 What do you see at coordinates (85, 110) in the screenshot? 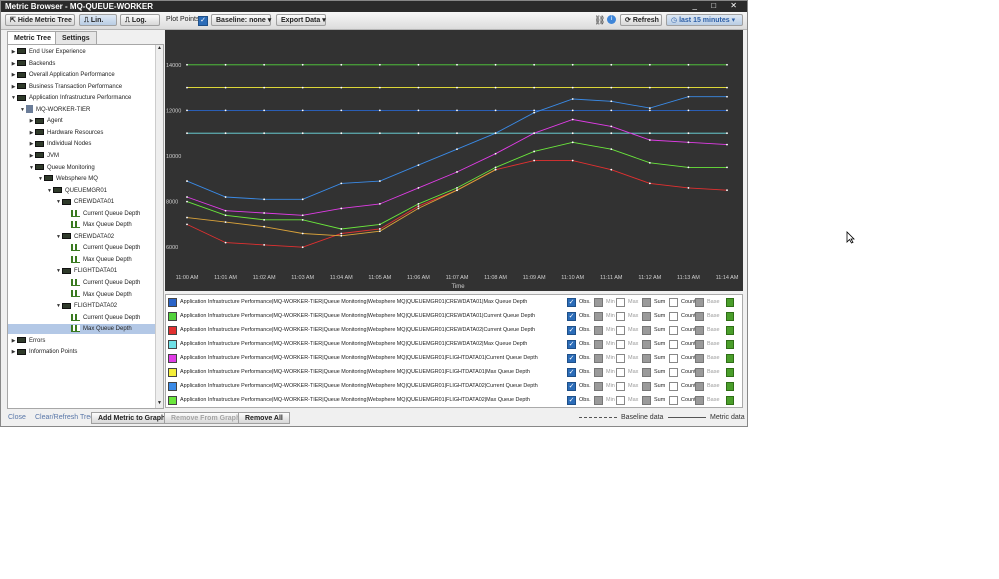
I see `tree-node: ▼ MQ-WORKER-TIER` at bounding box center [85, 110].